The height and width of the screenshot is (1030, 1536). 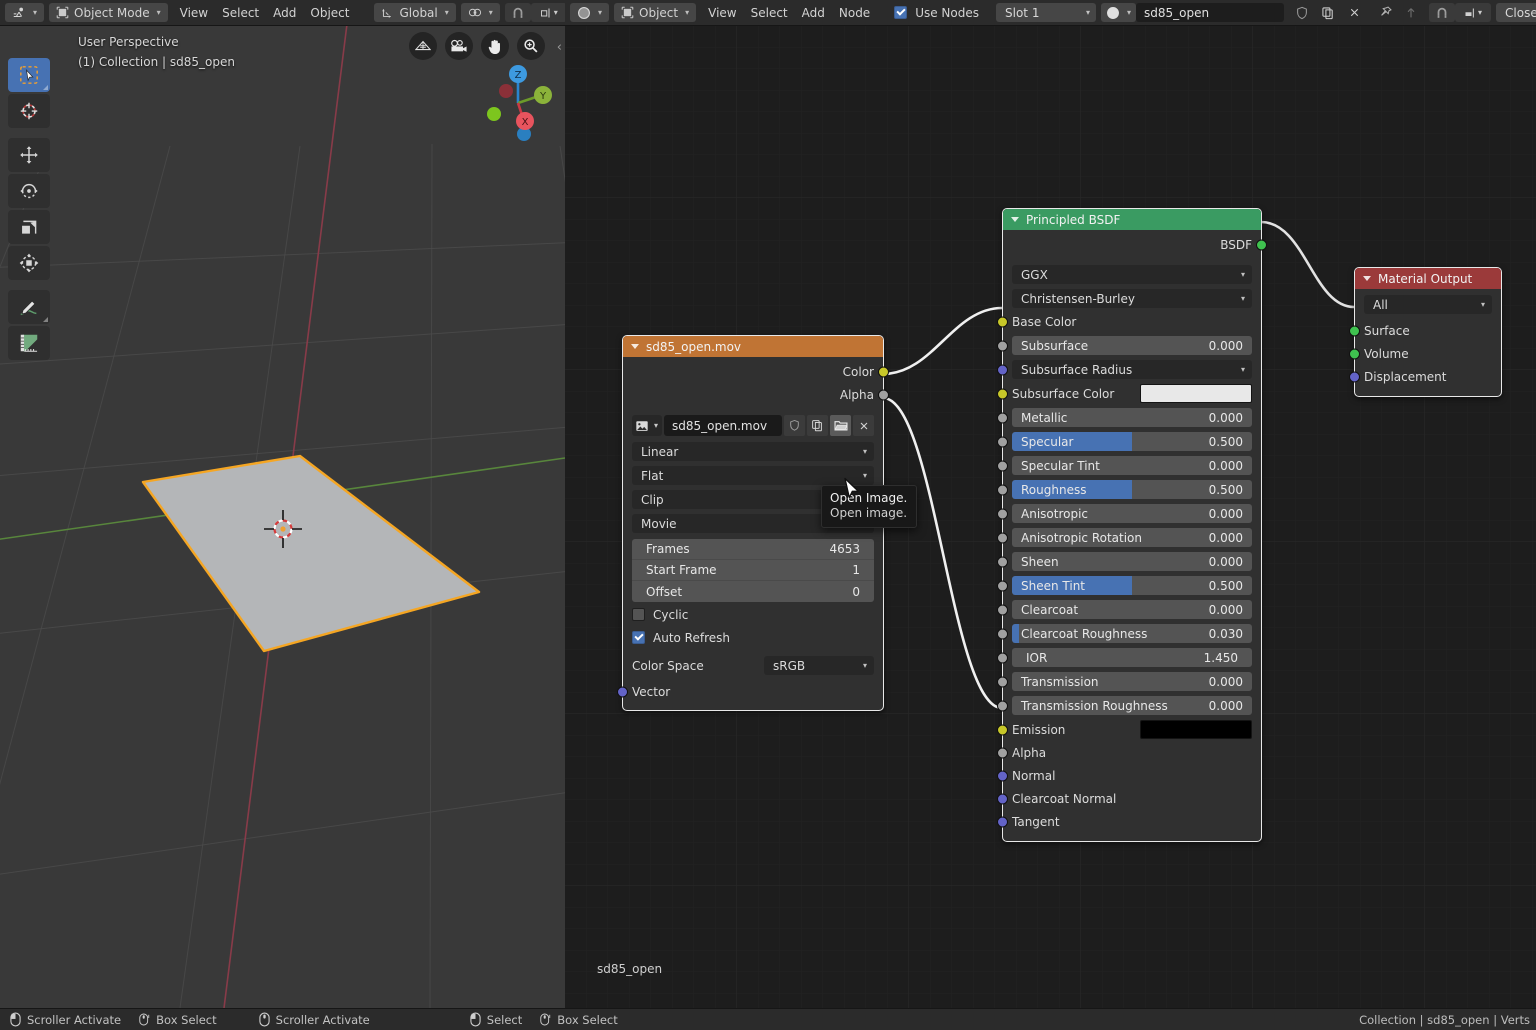 I want to click on interpolation-row: Linear ▾, so click(x=753, y=451).